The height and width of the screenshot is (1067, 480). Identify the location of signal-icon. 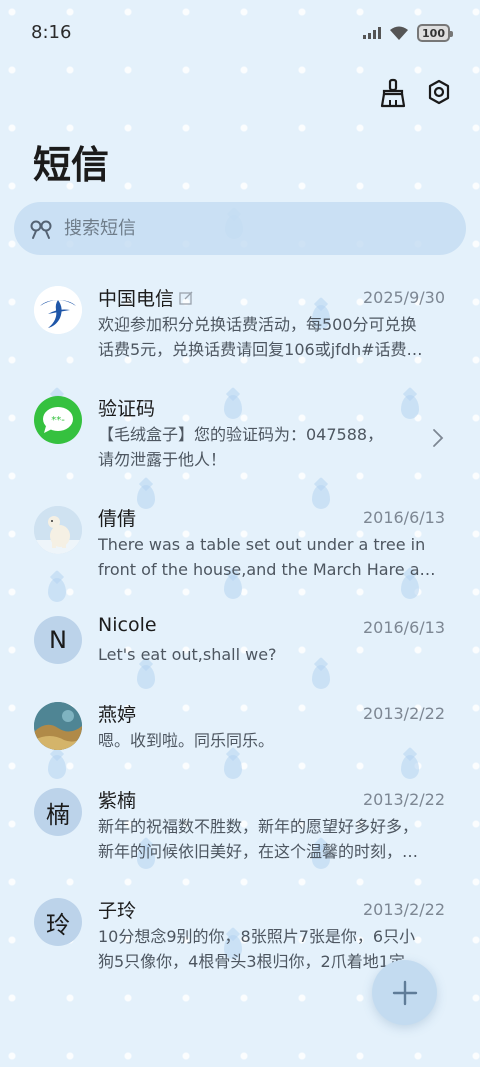
(372, 33).